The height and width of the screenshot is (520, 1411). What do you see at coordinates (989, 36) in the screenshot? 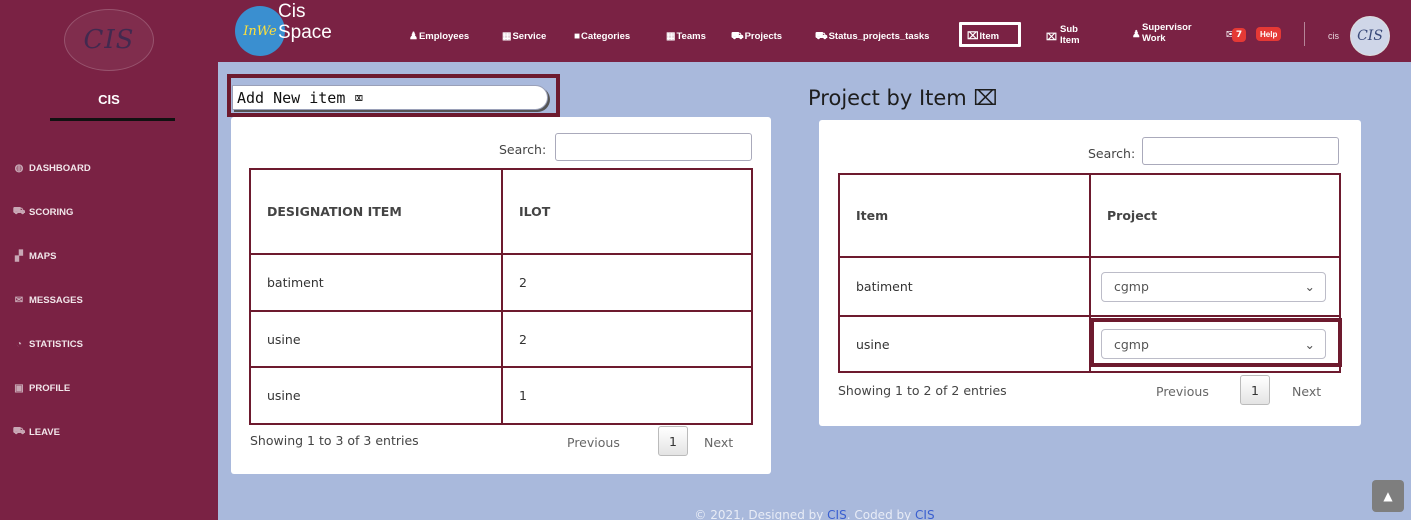
I see `nav-label: Item` at bounding box center [989, 36].